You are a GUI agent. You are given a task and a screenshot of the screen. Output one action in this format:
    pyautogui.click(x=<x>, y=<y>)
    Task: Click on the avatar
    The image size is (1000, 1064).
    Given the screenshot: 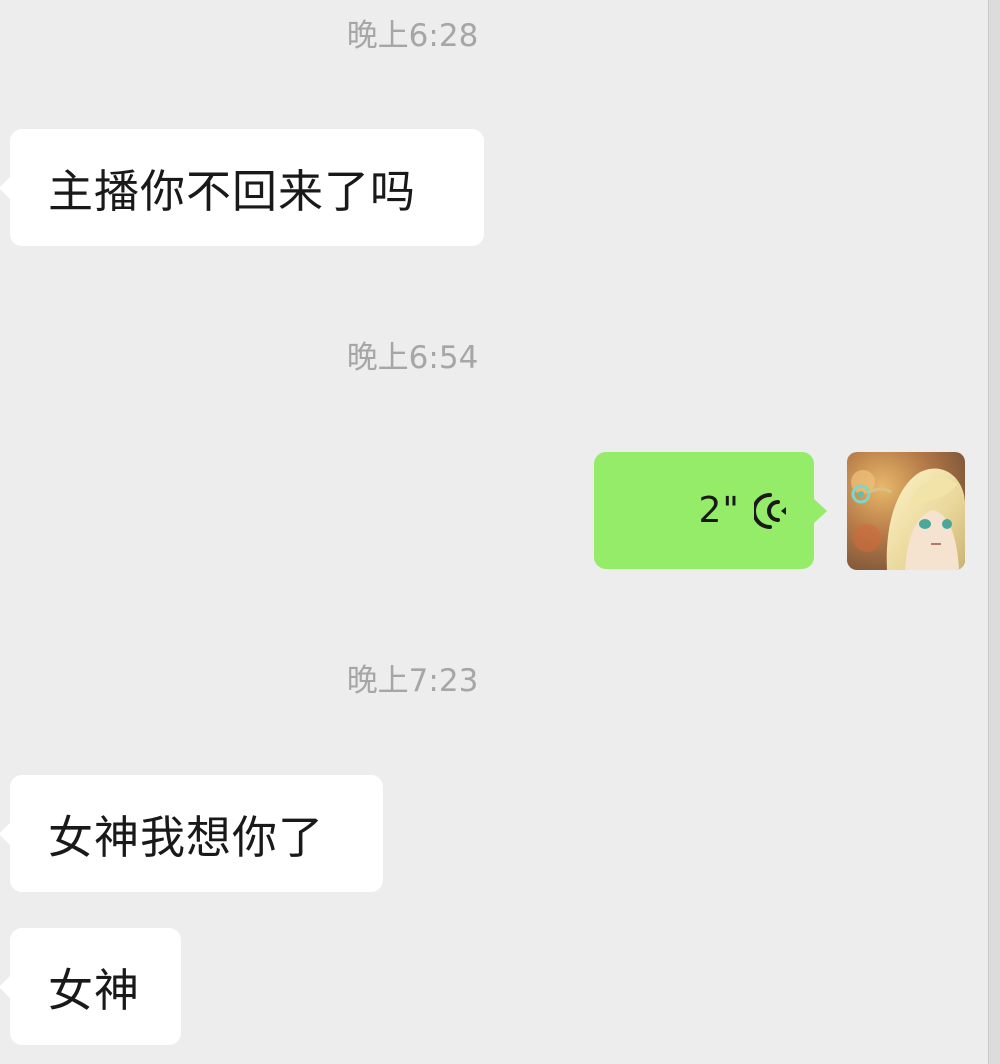 What is the action you would take?
    pyautogui.click(x=906, y=511)
    